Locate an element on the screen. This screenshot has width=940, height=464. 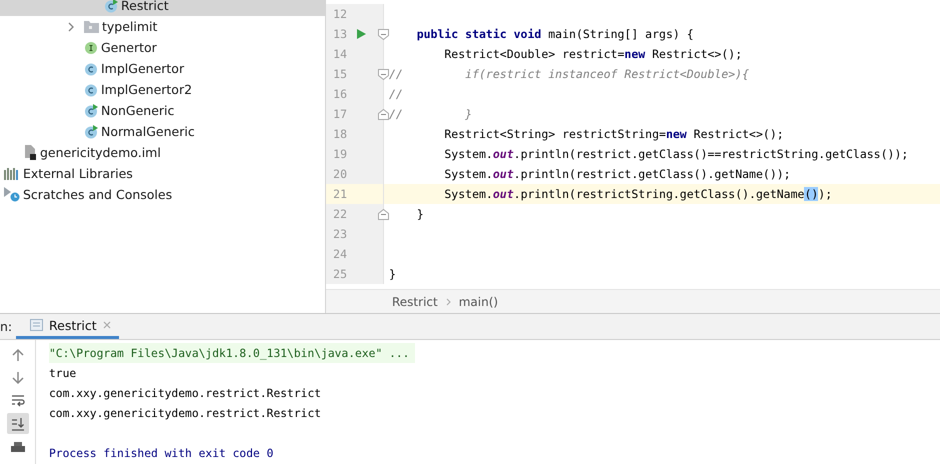
console-line: Process finished with exit code 0 is located at coordinates (161, 454).